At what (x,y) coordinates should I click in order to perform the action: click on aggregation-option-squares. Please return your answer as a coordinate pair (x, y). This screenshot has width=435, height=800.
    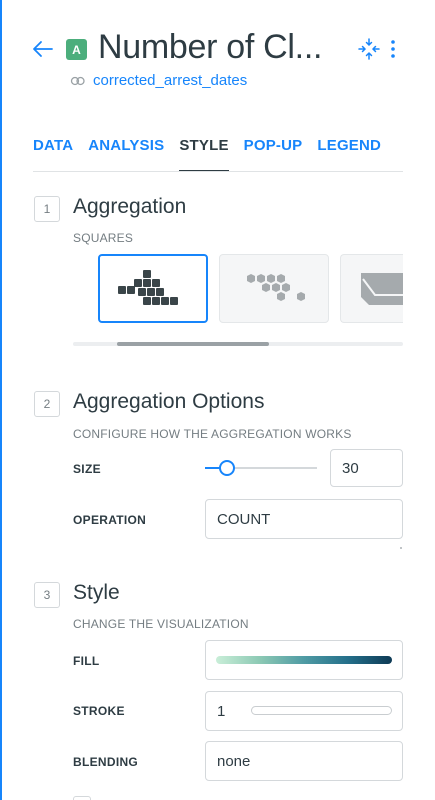
    Looking at the image, I should click on (153, 288).